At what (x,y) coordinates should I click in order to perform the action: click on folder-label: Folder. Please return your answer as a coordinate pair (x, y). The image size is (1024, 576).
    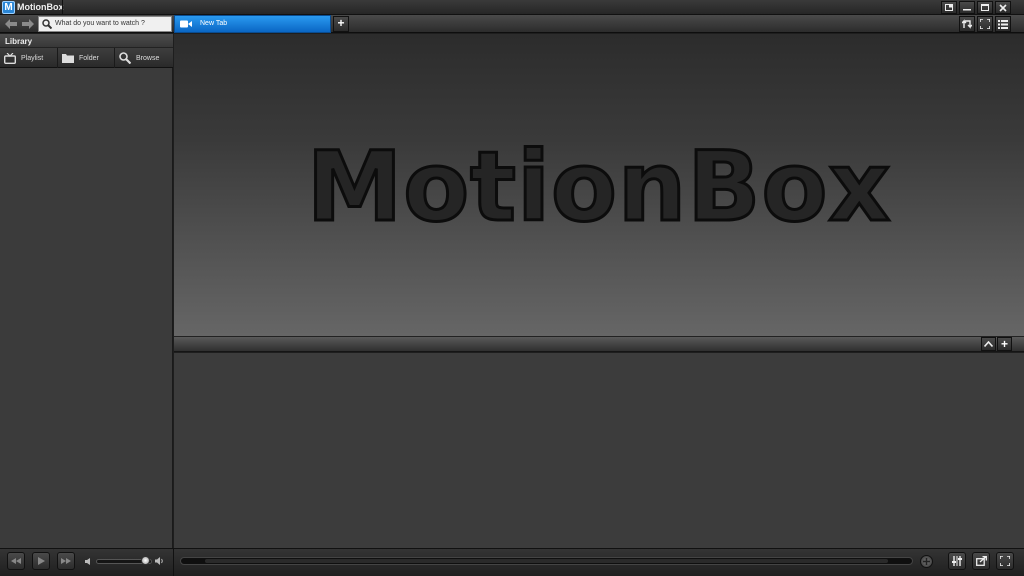
    Looking at the image, I should click on (89, 58).